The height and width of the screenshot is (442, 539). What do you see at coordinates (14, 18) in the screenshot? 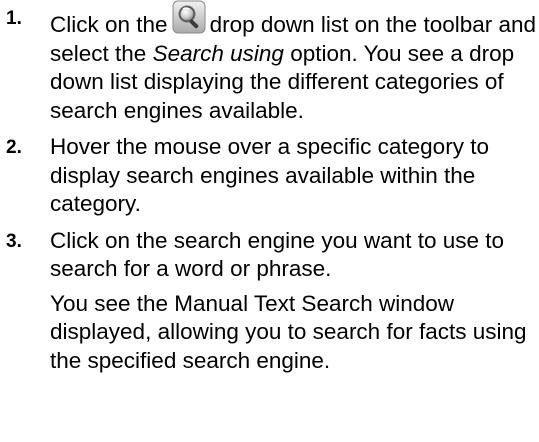
I see `step-number: 1.` at bounding box center [14, 18].